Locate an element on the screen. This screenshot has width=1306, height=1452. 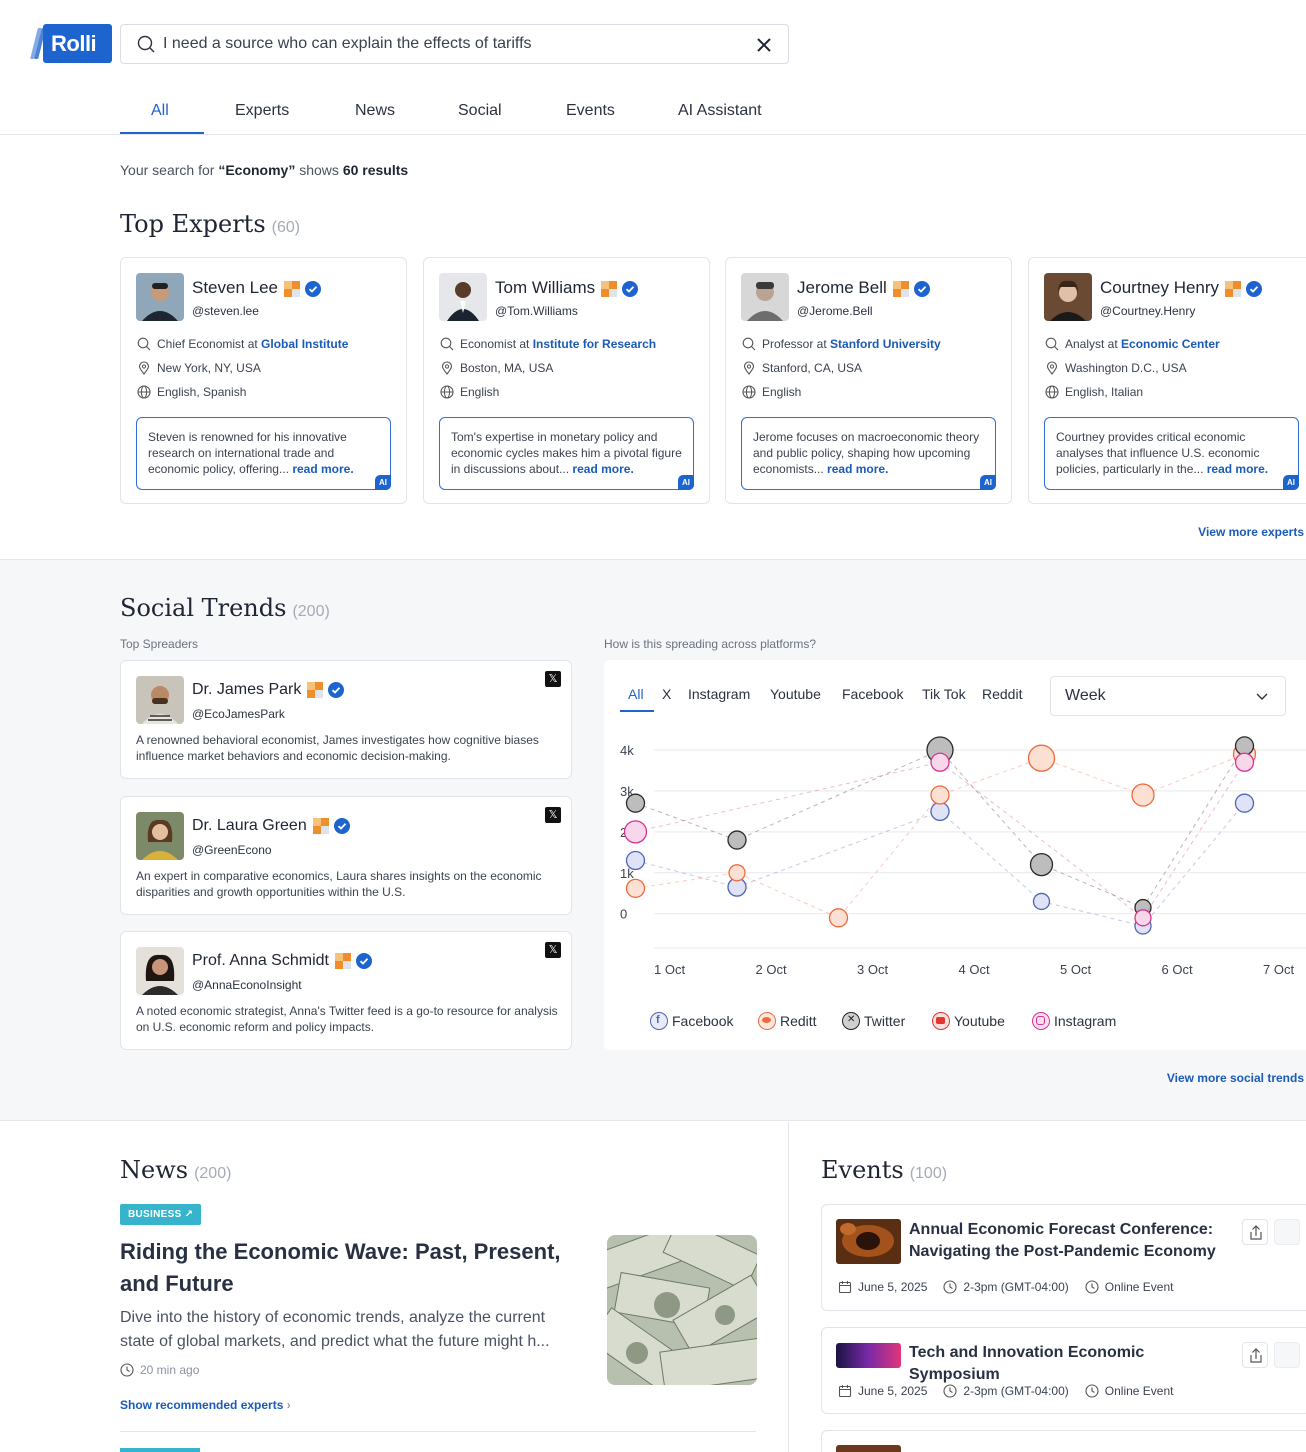
tab-all: All is located at coordinates (160, 111).